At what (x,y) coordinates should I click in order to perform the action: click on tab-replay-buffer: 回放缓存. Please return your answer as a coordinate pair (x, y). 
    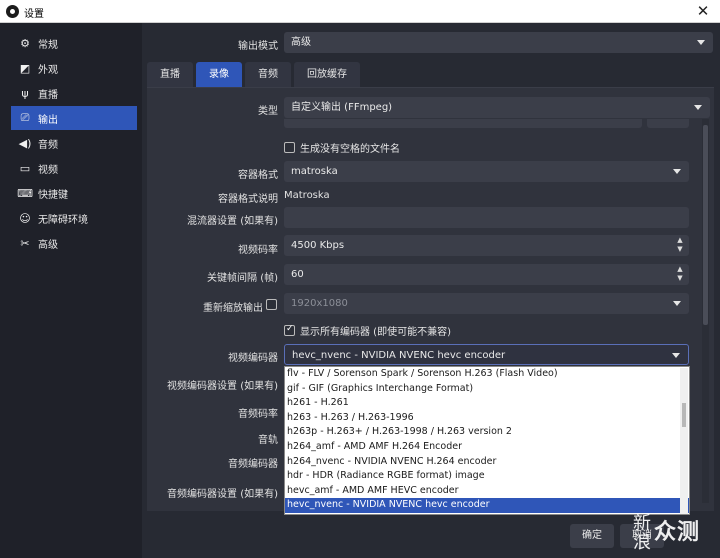
    Looking at the image, I should click on (327, 74).